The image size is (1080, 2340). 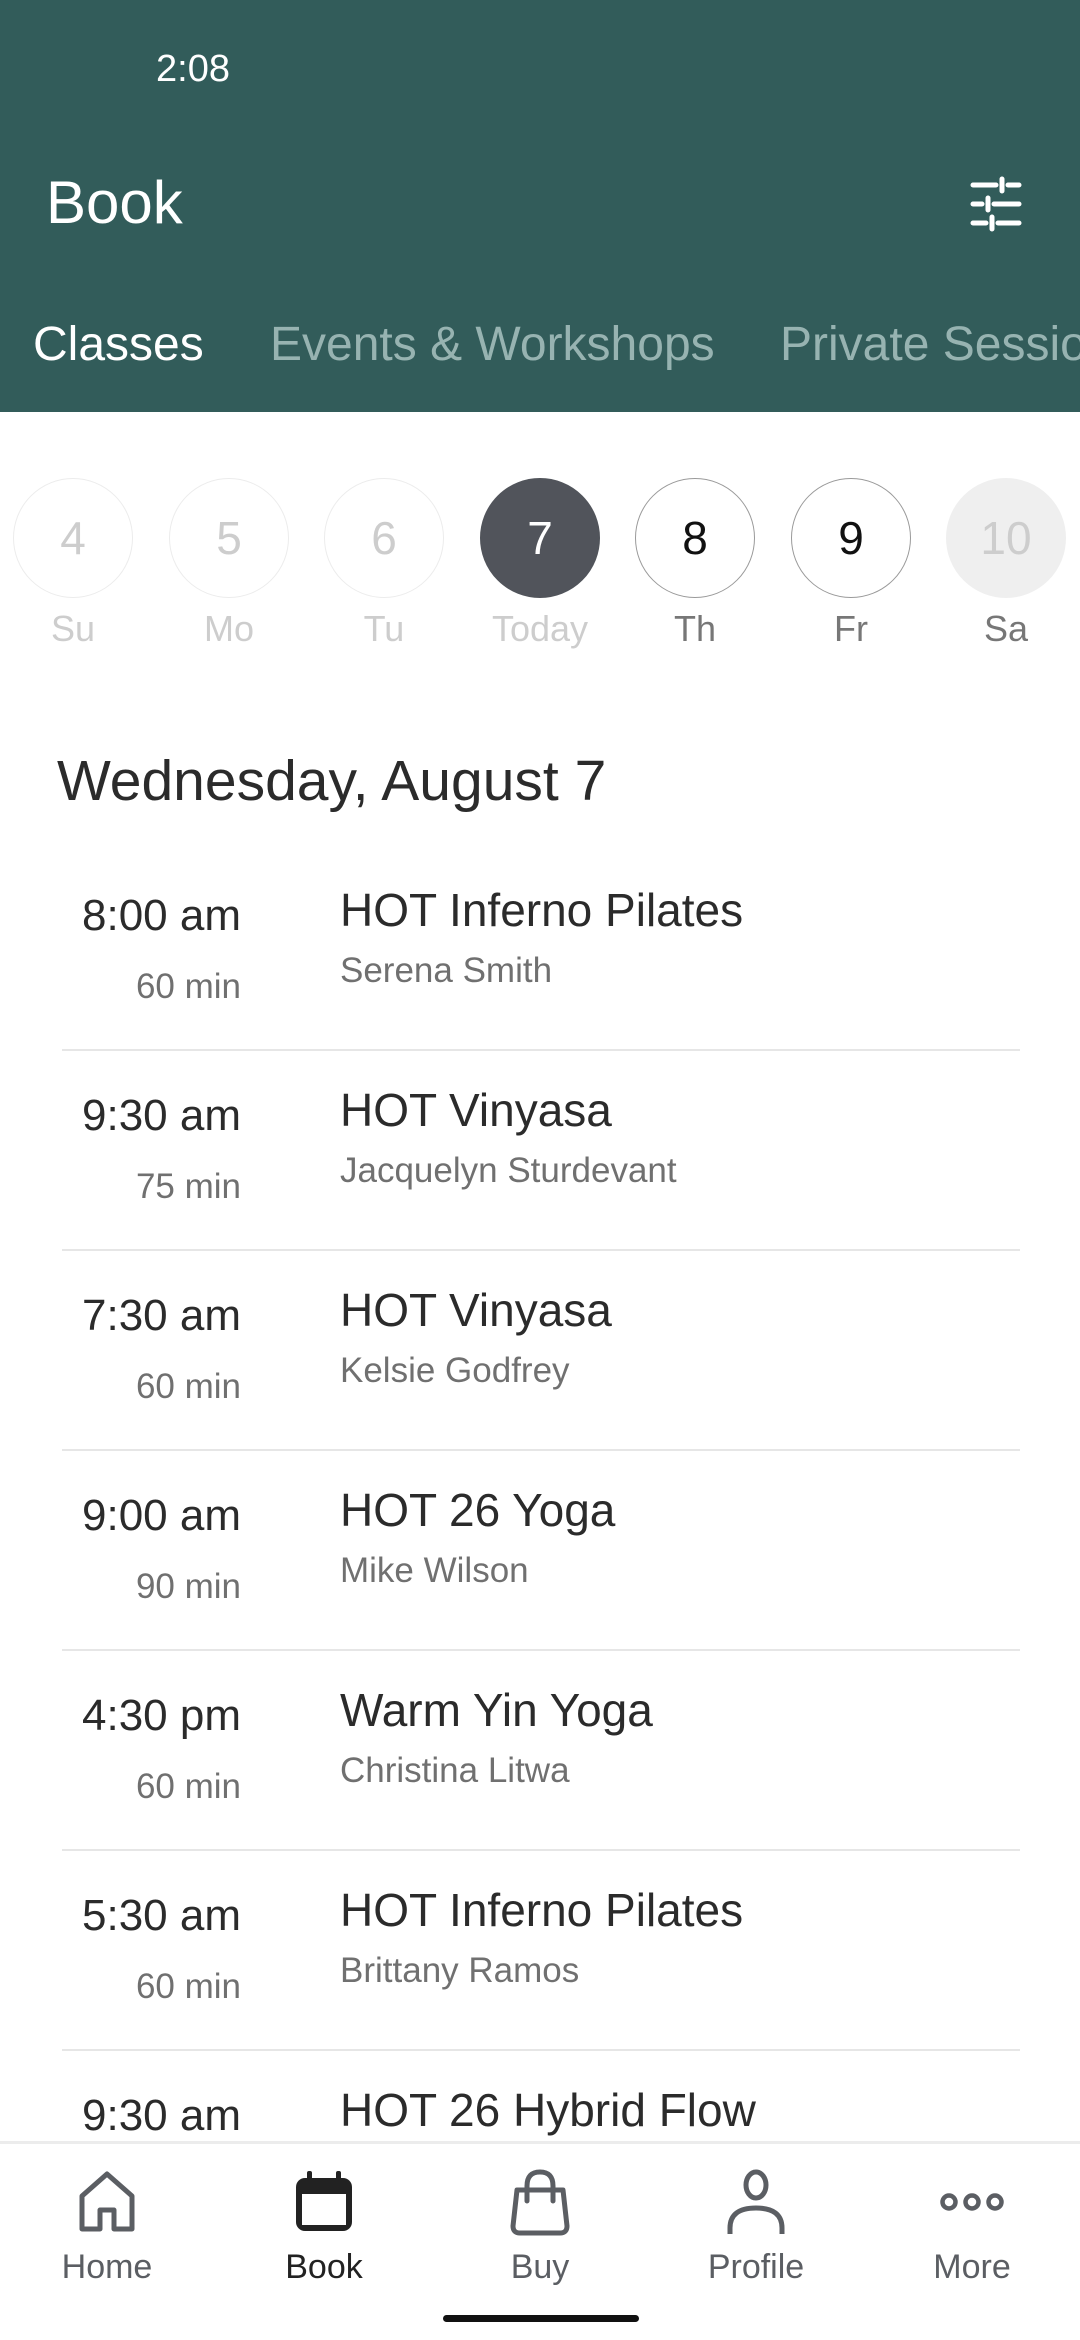 I want to click on nav-more: More, so click(x=972, y=2224).